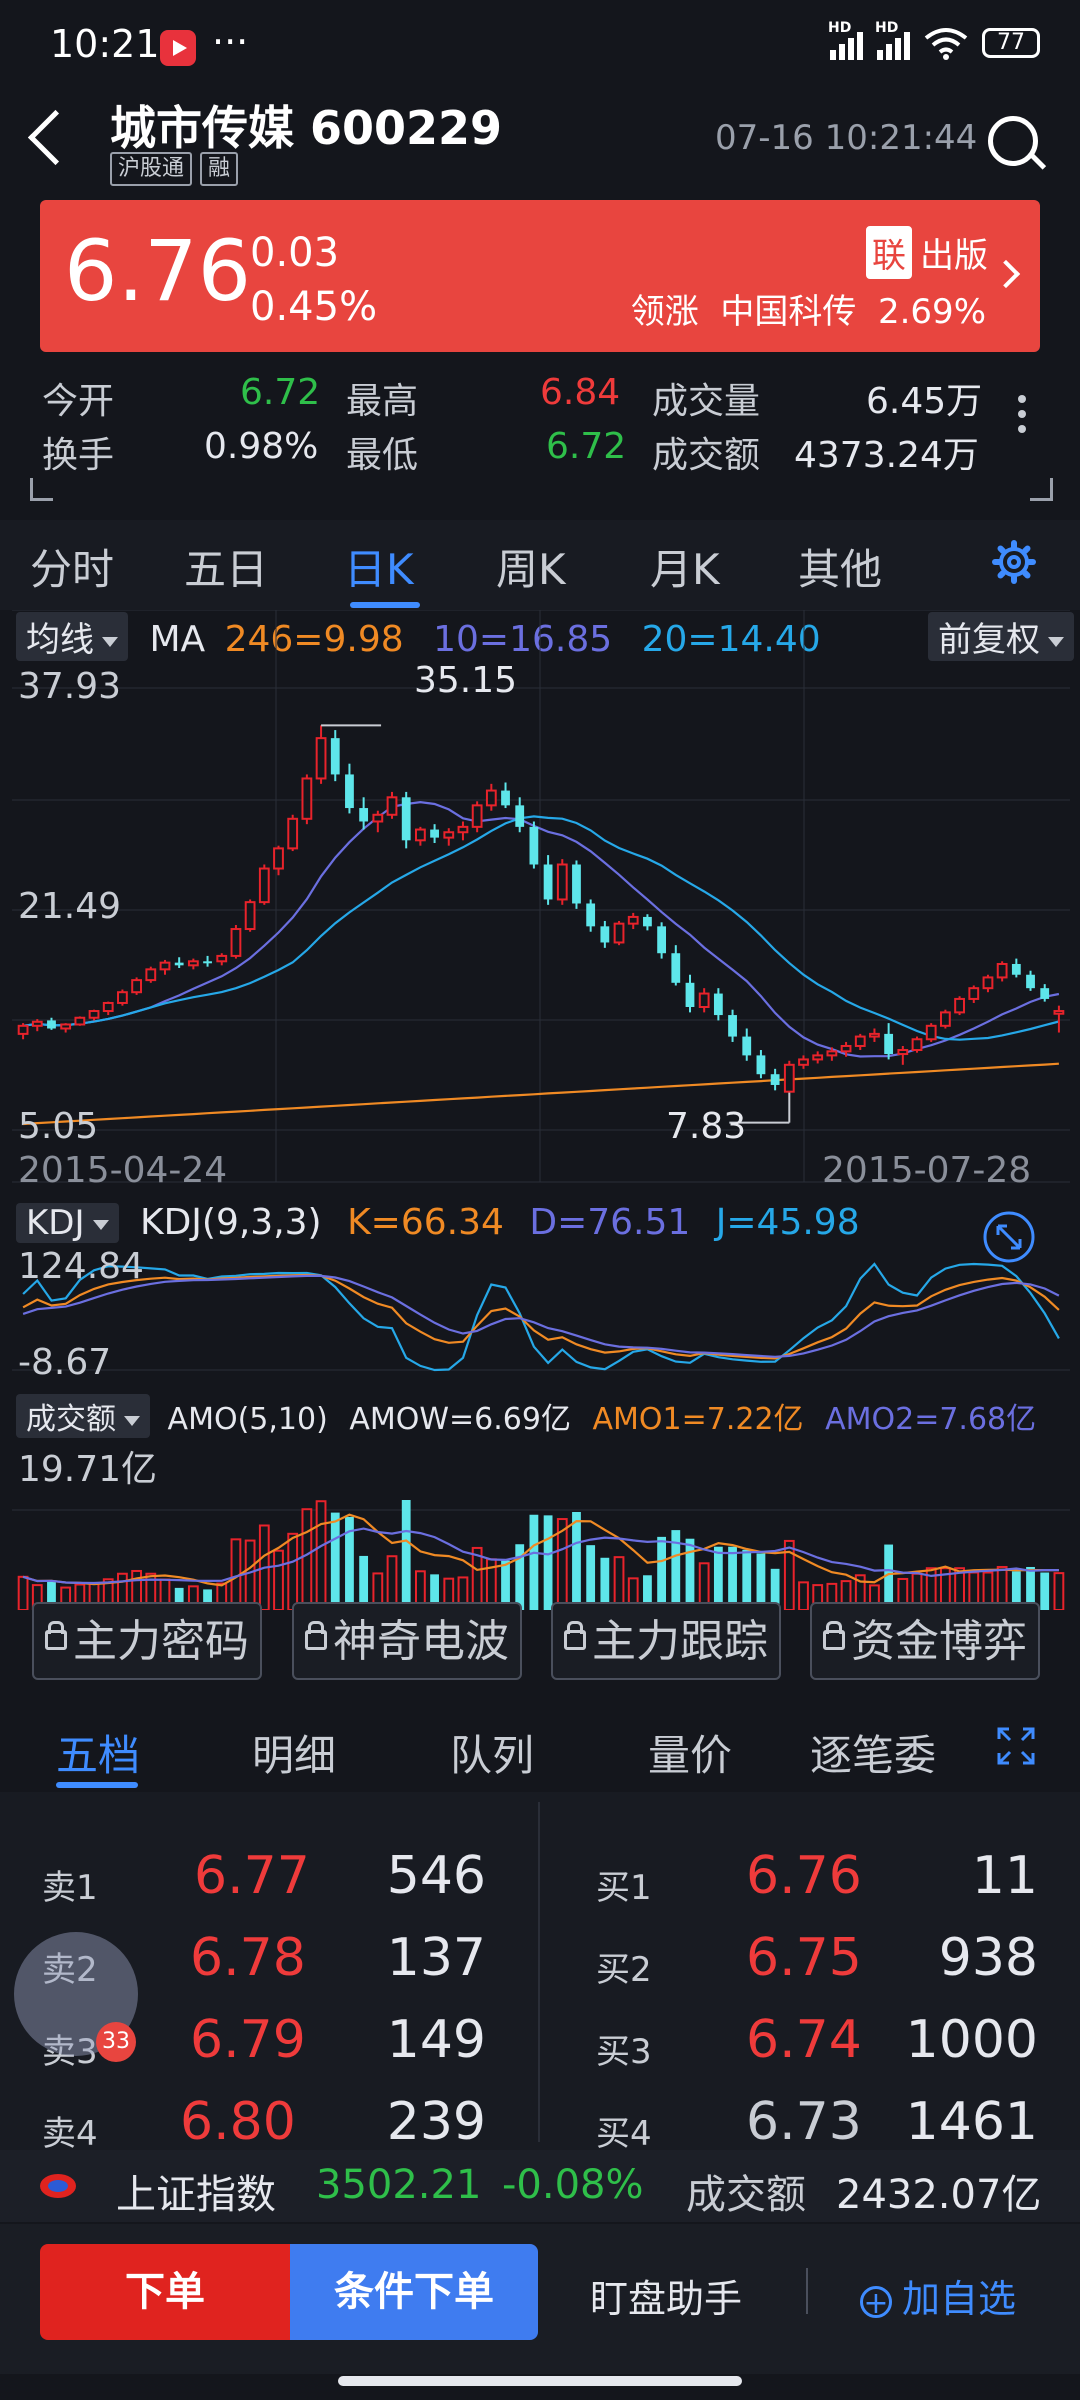 This screenshot has height=2400, width=1080. I want to click on conditional-order-button: 条件下单, so click(414, 2292).